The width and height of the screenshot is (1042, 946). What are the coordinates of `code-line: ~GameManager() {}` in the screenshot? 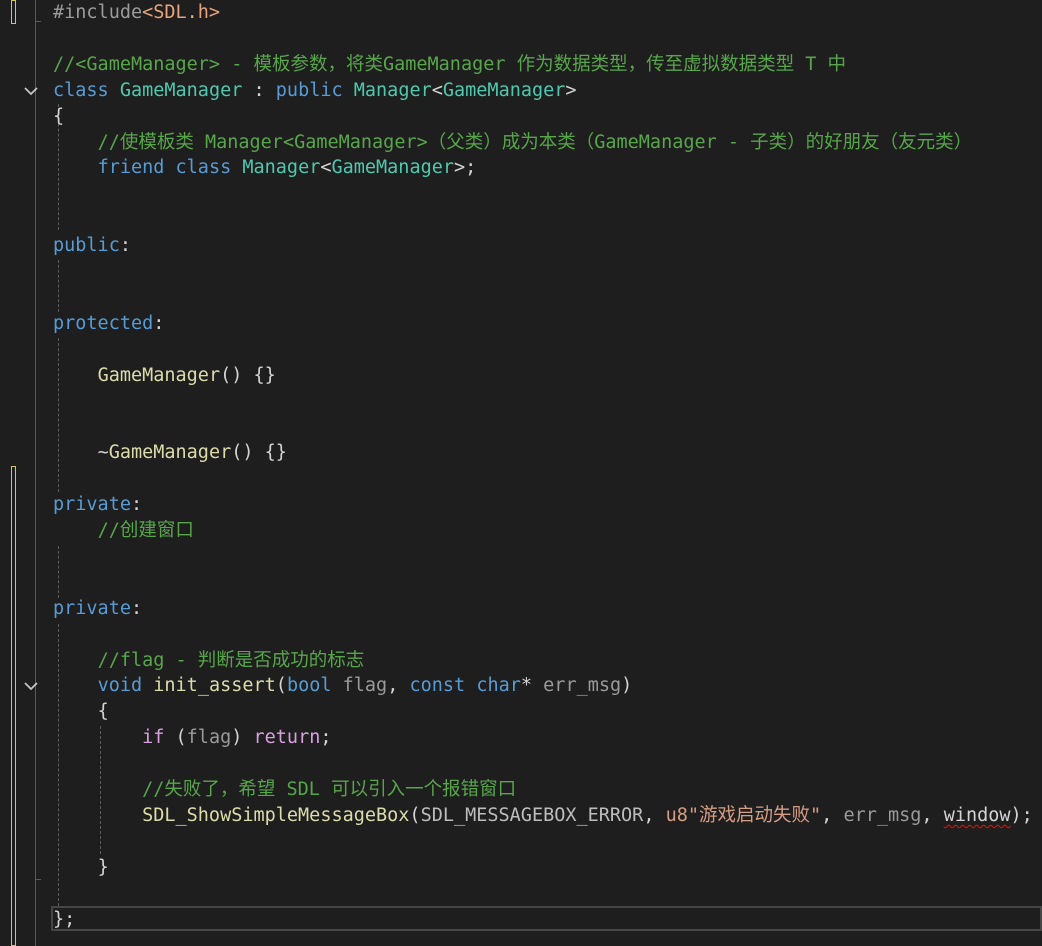 It's located at (170, 453).